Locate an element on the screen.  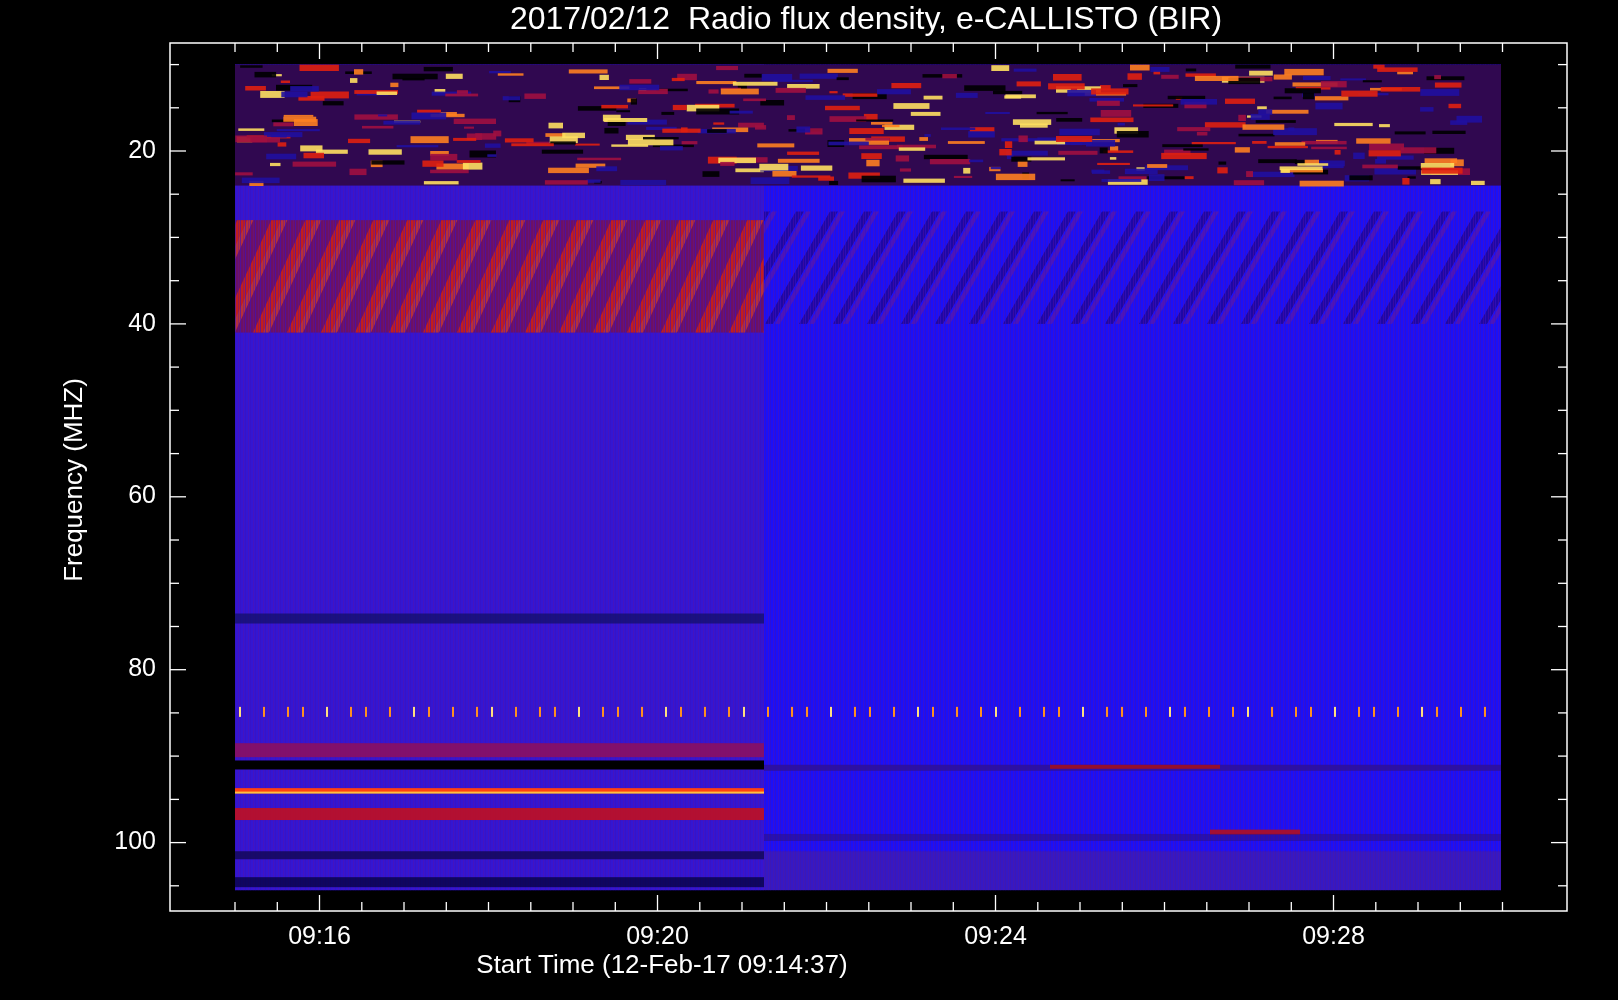
y-tick-label: 100 is located at coordinates (135, 840).